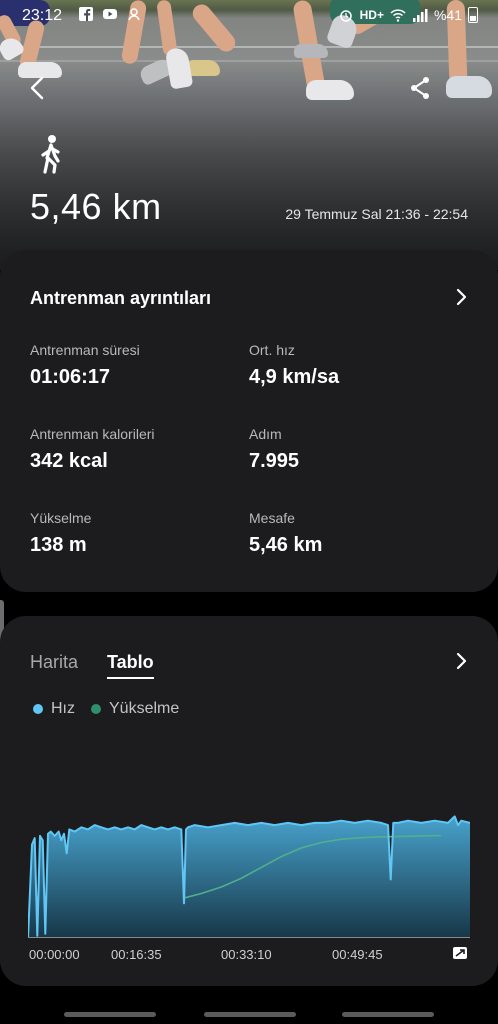 This screenshot has width=498, height=1024. What do you see at coordinates (345, 16) in the screenshot?
I see `alarm-icon` at bounding box center [345, 16].